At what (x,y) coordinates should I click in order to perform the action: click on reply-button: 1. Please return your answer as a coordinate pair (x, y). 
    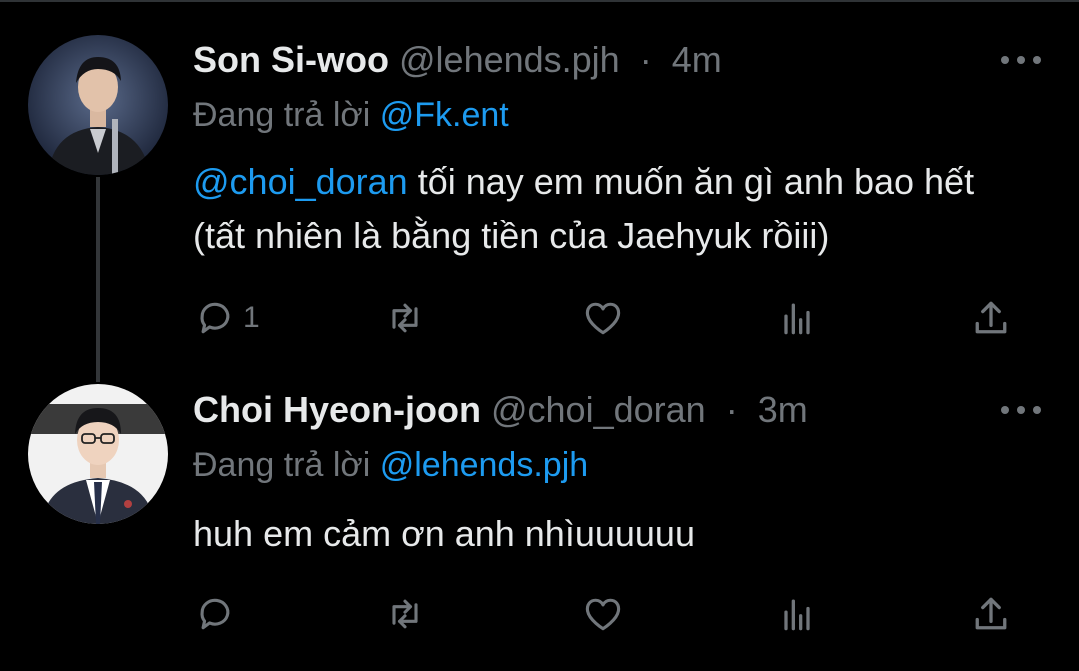
    Looking at the image, I should click on (226, 318).